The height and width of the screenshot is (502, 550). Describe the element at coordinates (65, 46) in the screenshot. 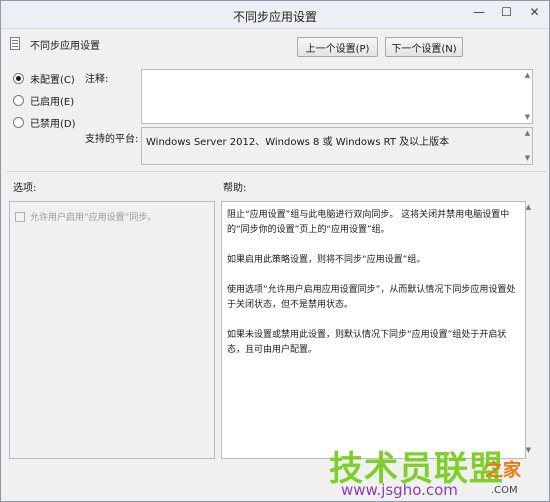

I see `policy-name: 不同步应用设置` at that location.